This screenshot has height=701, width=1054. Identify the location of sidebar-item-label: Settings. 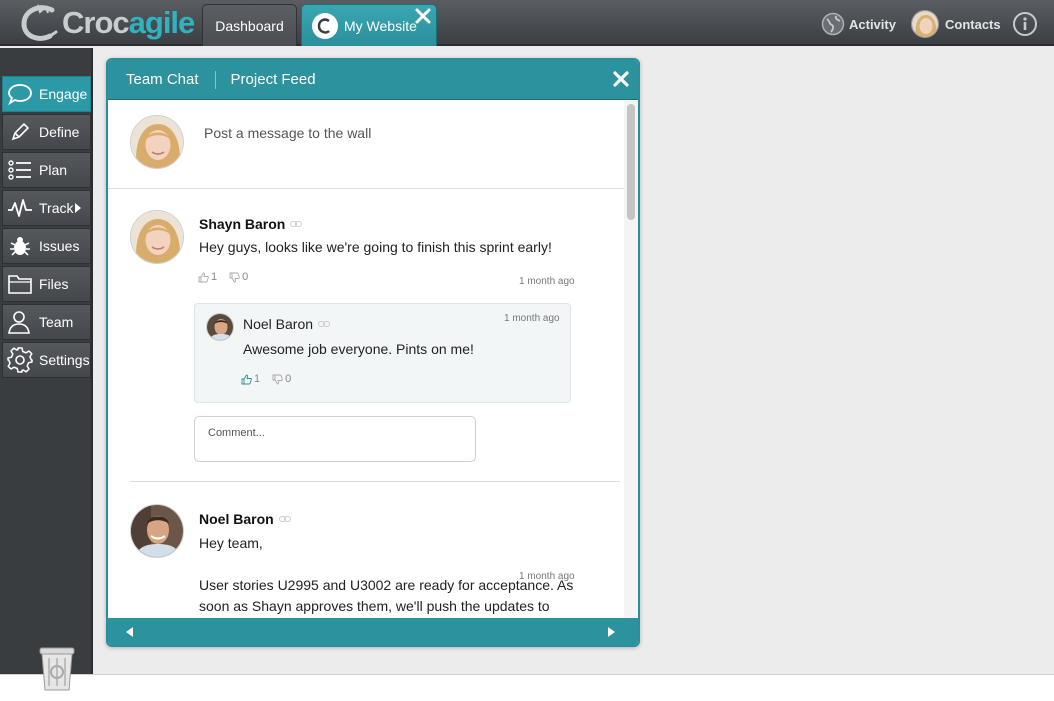
(64, 360).